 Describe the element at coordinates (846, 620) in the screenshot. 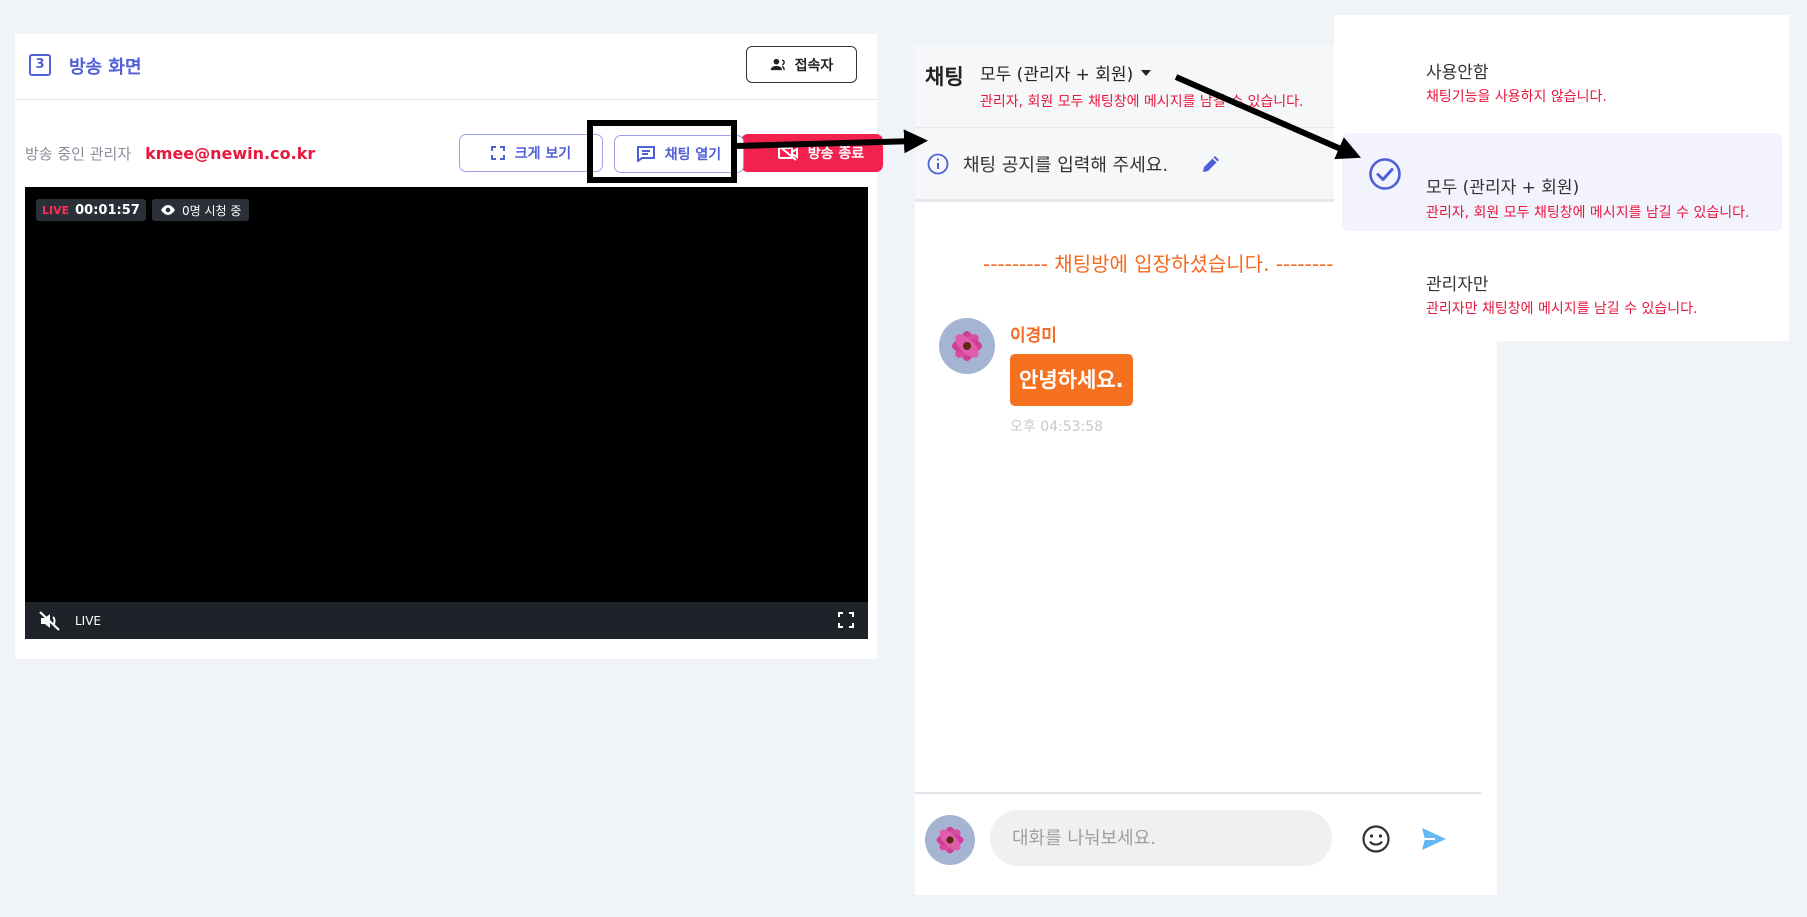

I see `fullscreen-icon` at that location.